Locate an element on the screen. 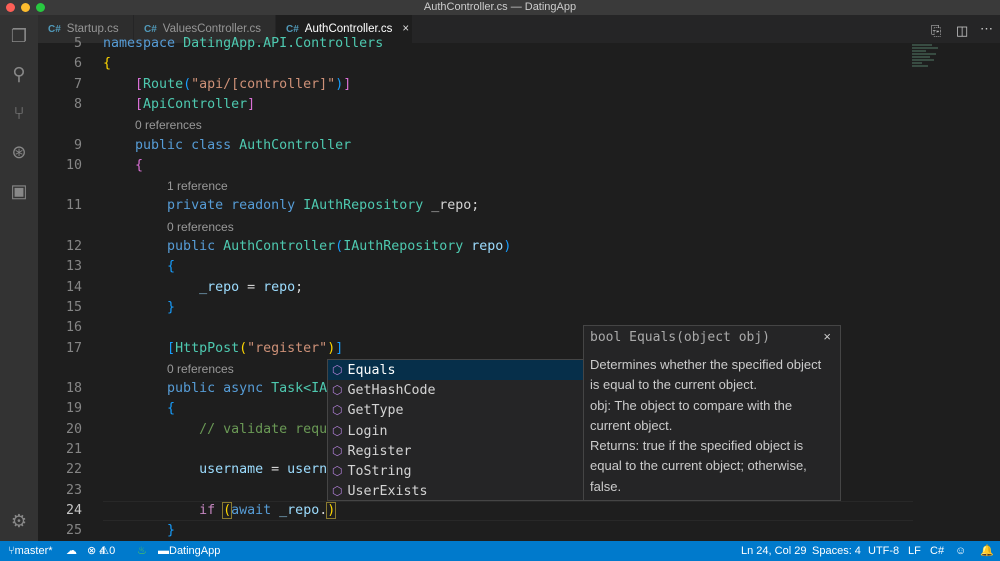 This screenshot has height=561, width=1000. code-line: 14 _repo = repo; is located at coordinates (475, 288).